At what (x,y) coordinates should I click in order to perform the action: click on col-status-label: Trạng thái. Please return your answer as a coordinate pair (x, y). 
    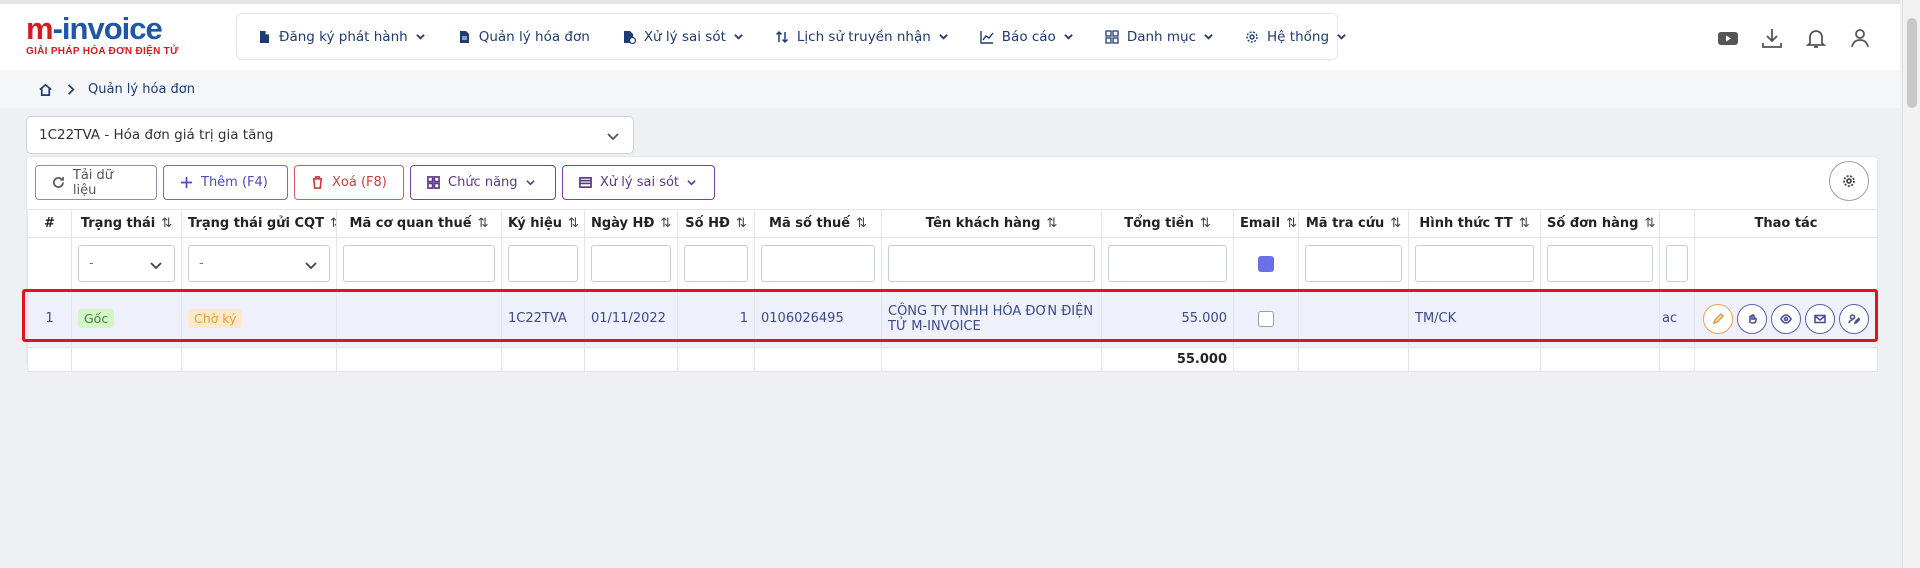
    Looking at the image, I should click on (118, 223).